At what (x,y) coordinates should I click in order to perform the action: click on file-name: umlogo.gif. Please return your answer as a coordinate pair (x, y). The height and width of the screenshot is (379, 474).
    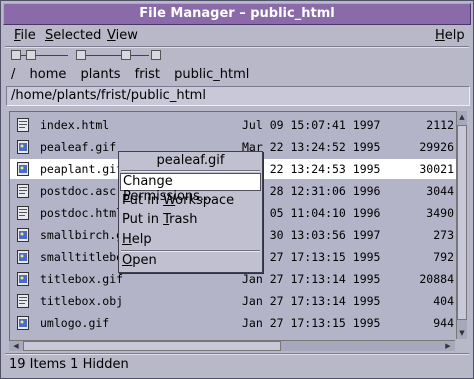
    Looking at the image, I should click on (75, 323).